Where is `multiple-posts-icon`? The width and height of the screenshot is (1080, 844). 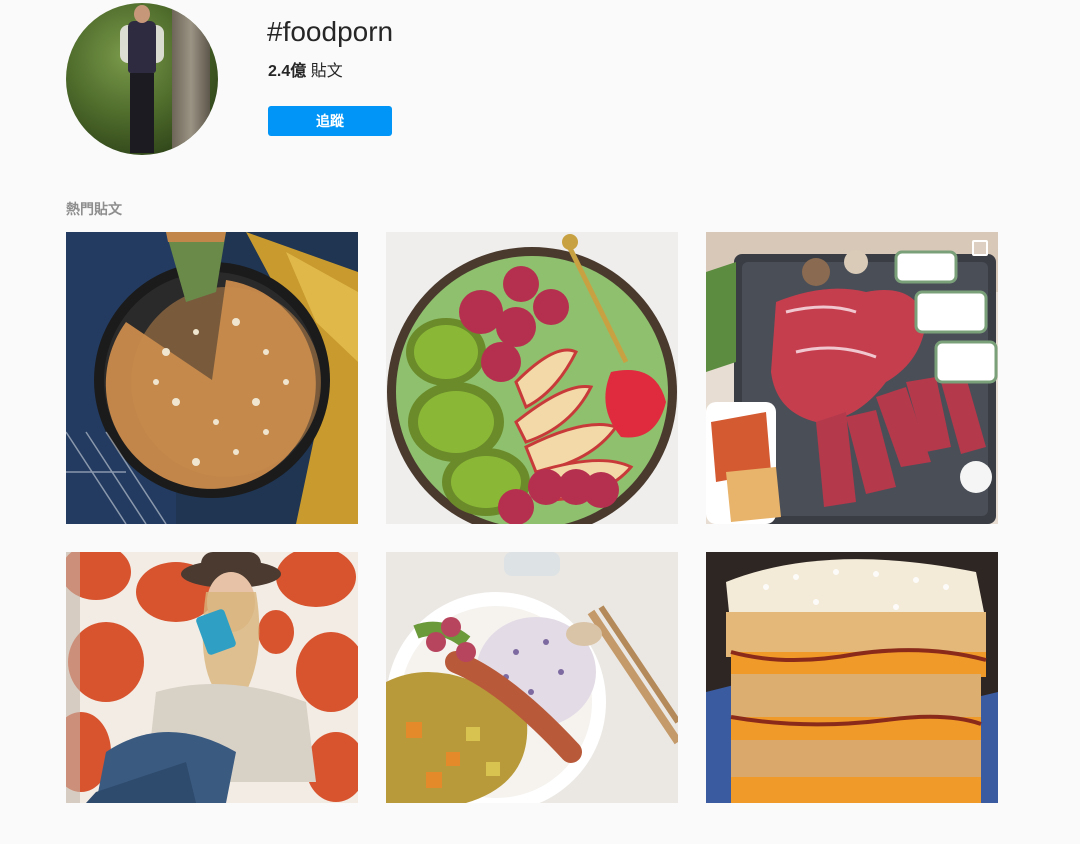
multiple-posts-icon is located at coordinates (980, 248).